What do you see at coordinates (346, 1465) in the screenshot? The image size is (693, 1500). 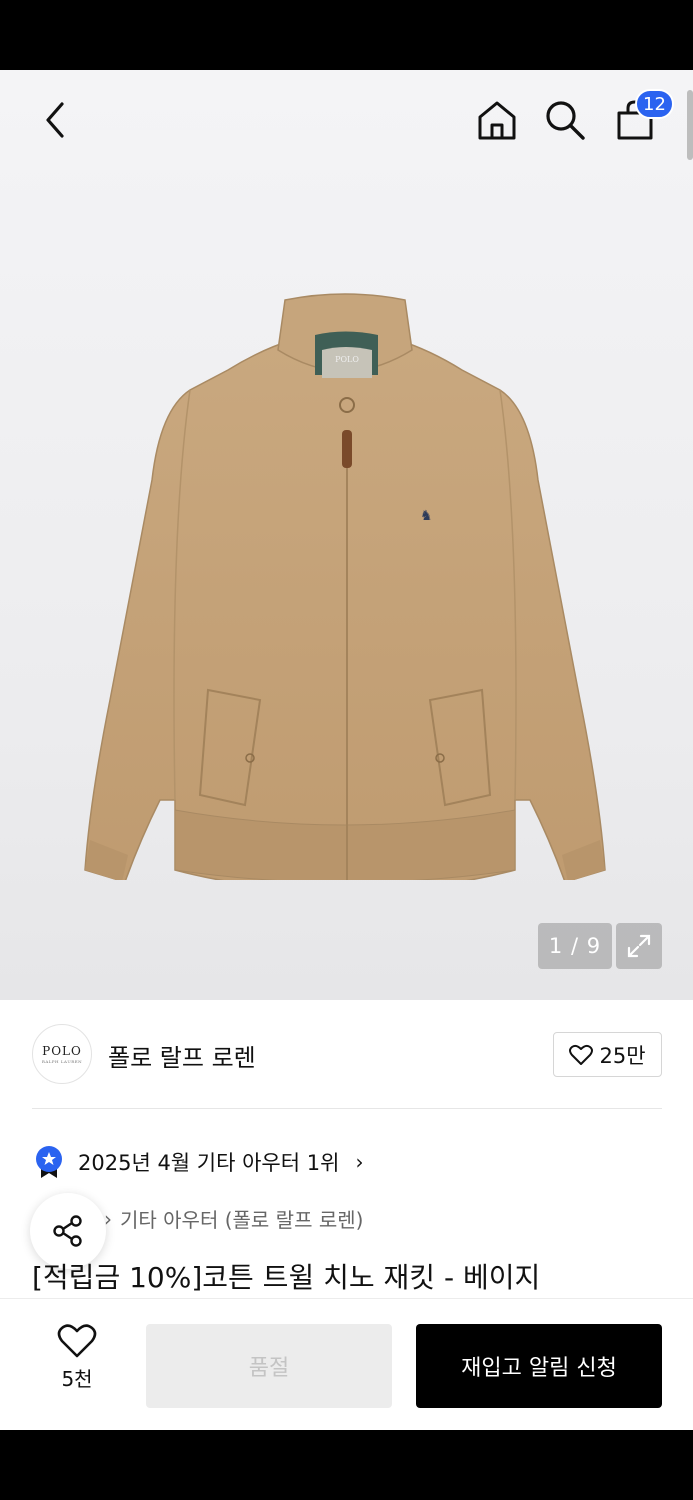 I see `system-navigation-bar` at bounding box center [346, 1465].